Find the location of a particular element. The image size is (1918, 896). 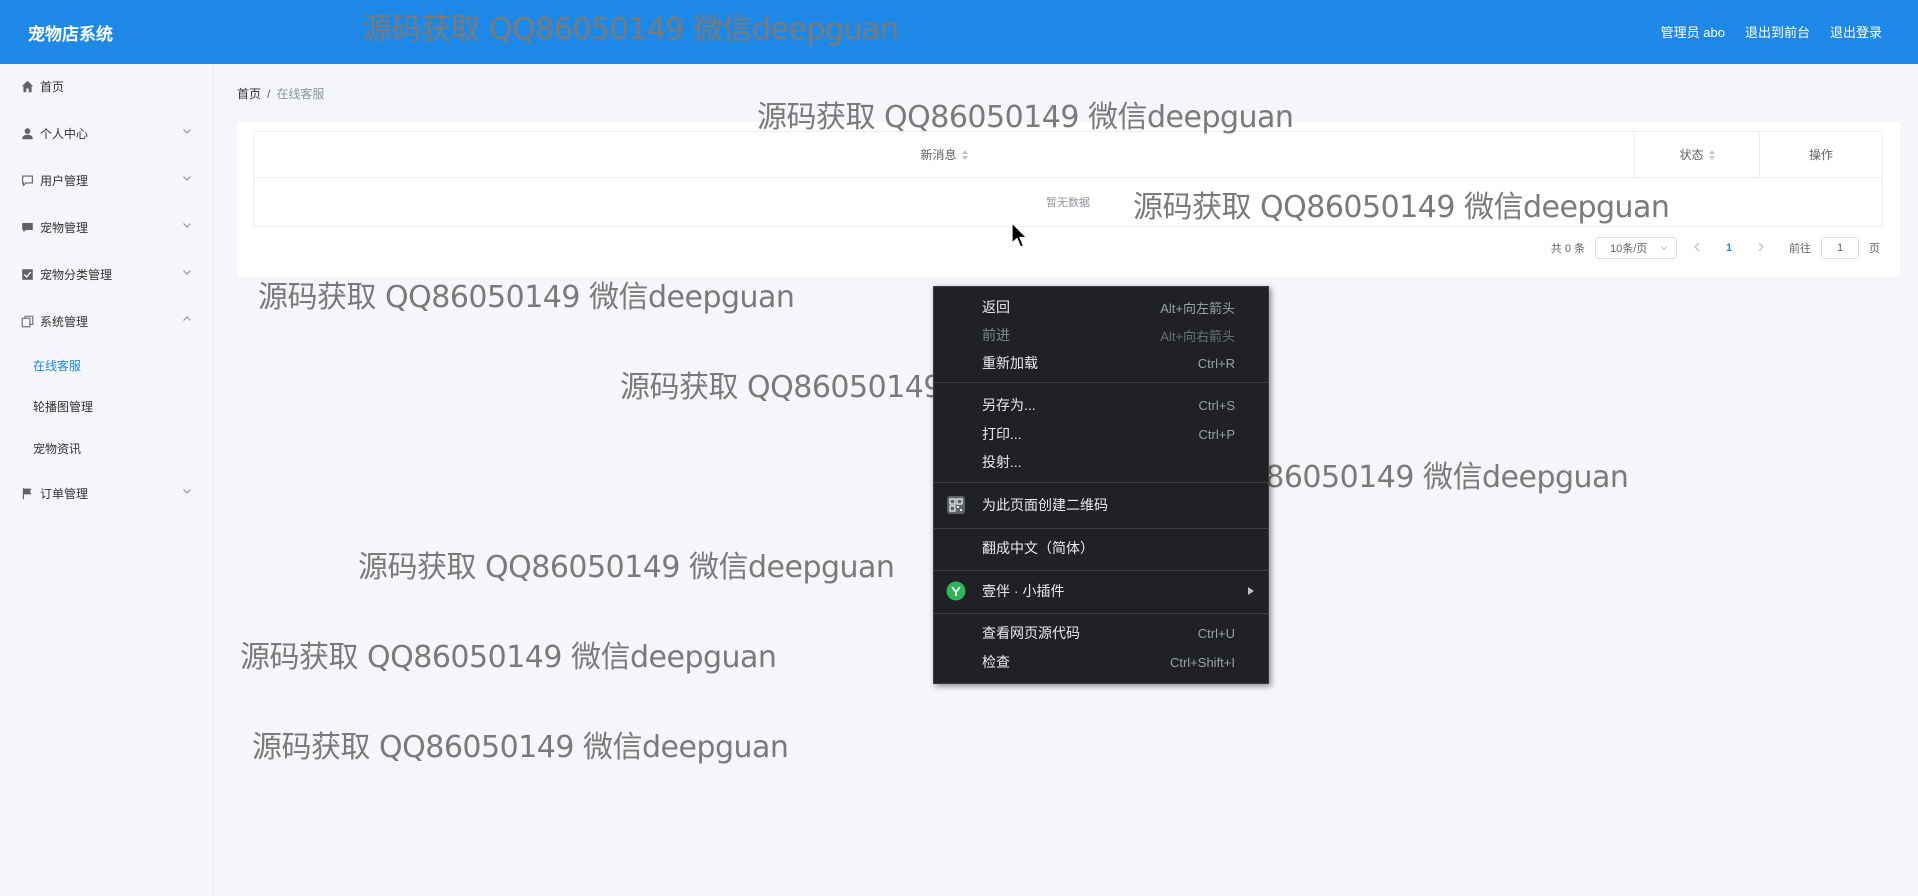

submenu-arrow-icon is located at coordinates (1251, 591).